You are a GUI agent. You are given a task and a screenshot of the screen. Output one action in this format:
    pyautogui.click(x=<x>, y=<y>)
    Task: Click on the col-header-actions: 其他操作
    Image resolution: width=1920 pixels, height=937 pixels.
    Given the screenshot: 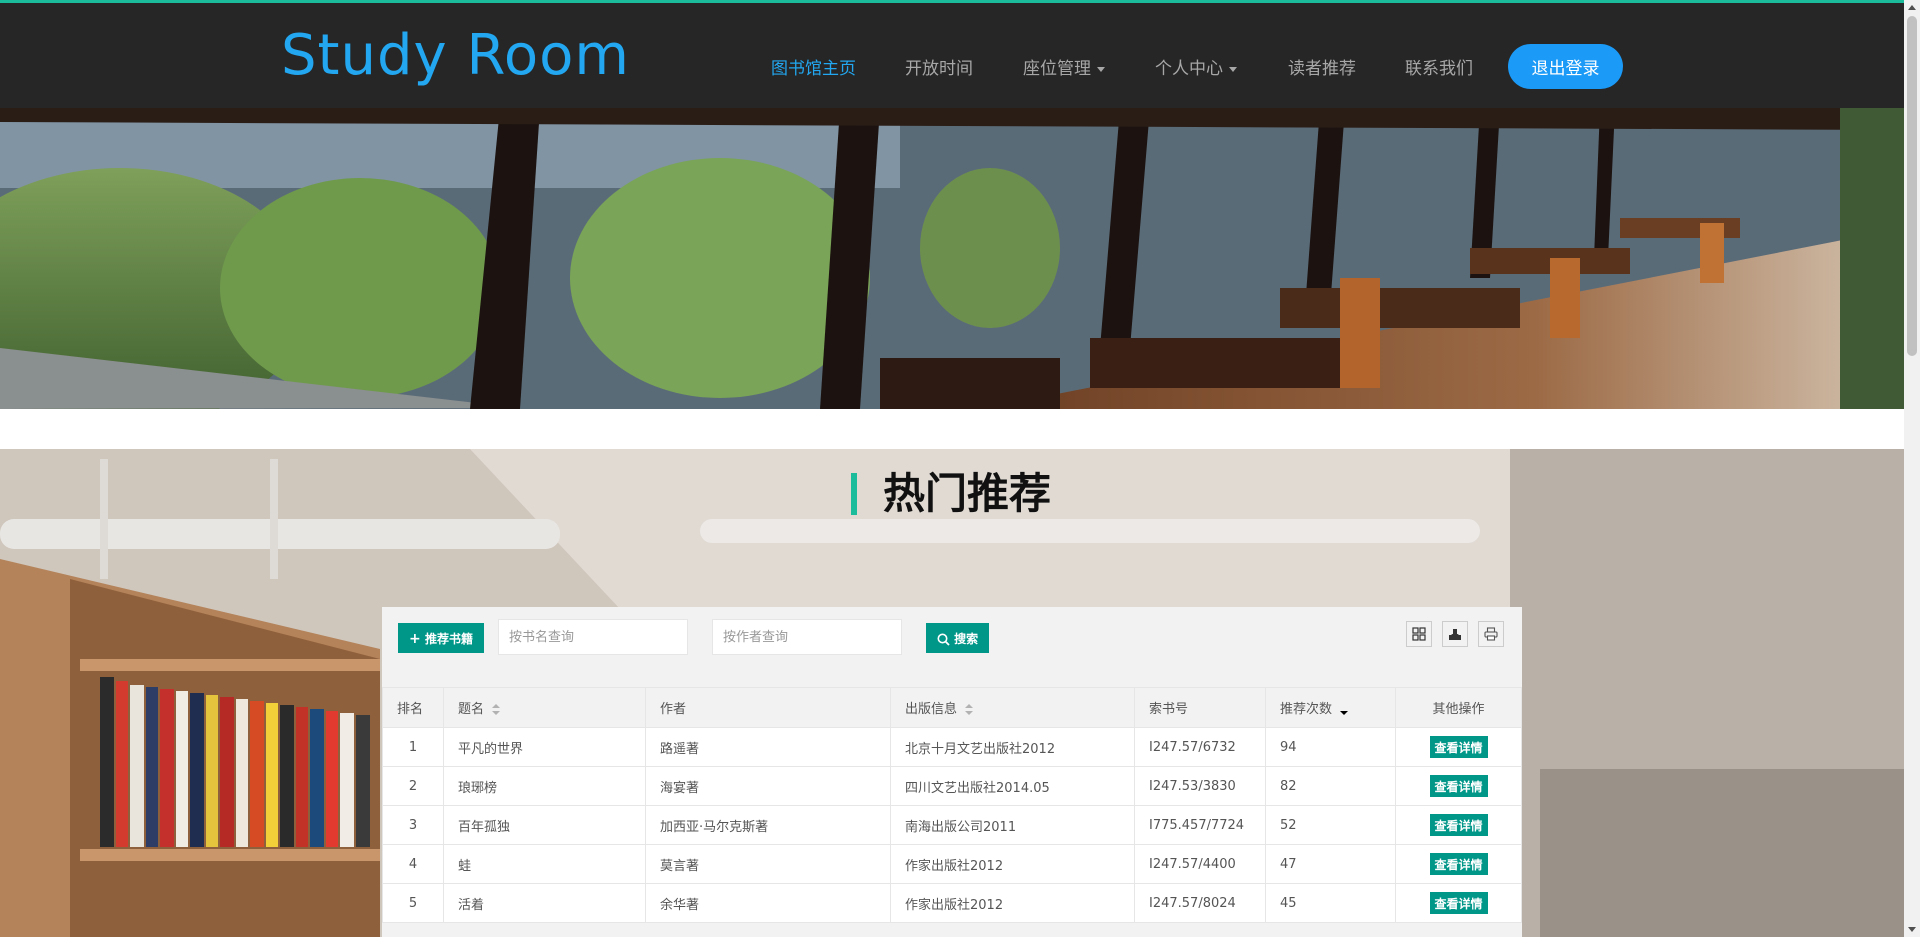 What is the action you would take?
    pyautogui.click(x=1458, y=707)
    